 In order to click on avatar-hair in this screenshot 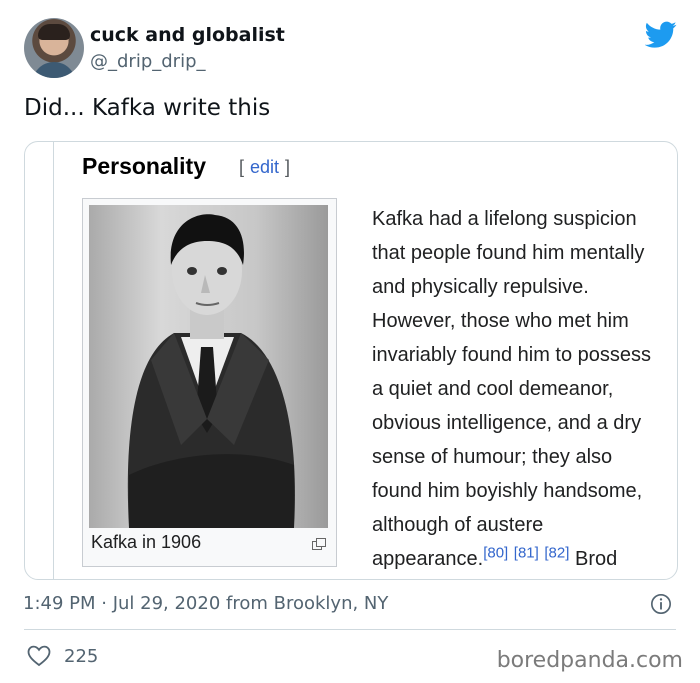, I will do `click(54, 32)`.